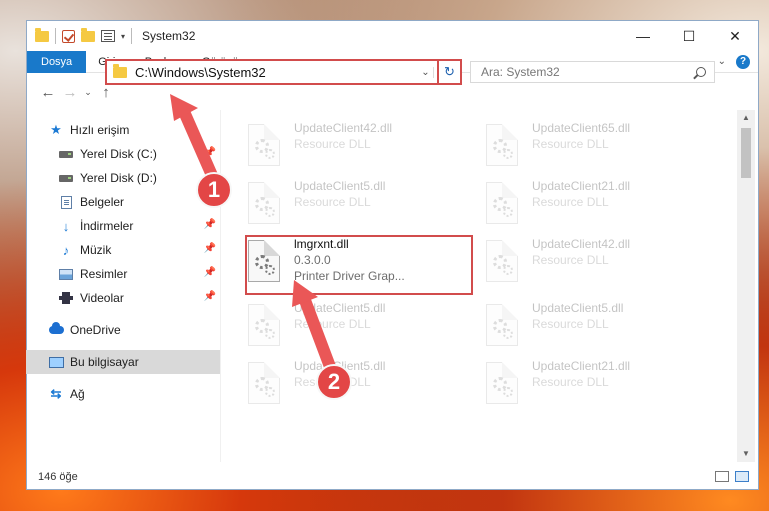 The image size is (769, 511). Describe the element at coordinates (742, 476) in the screenshot. I see `tiles-view-icon` at that location.